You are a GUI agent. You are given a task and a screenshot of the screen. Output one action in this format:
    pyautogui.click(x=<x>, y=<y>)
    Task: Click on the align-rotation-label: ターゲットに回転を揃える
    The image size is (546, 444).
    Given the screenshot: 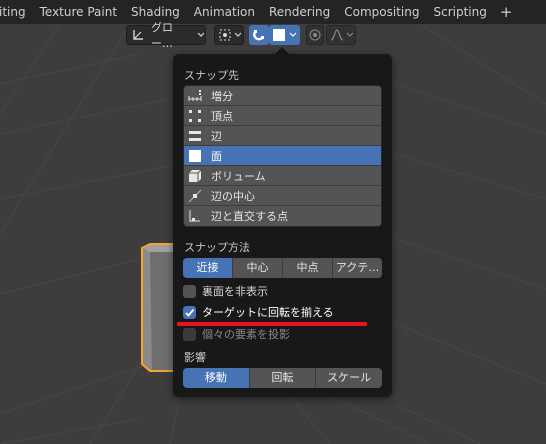 What is the action you would take?
    pyautogui.click(x=268, y=312)
    